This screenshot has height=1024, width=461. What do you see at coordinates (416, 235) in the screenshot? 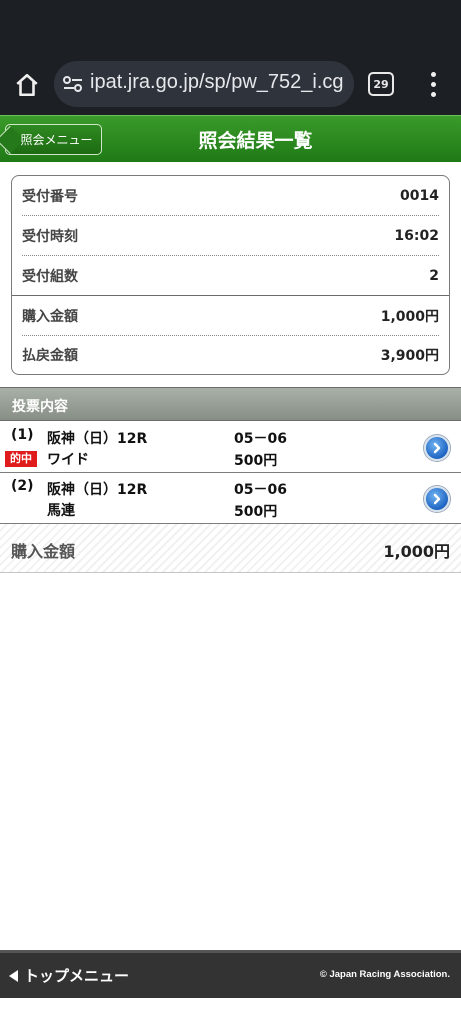
I see `summary-value: 16:02` at bounding box center [416, 235].